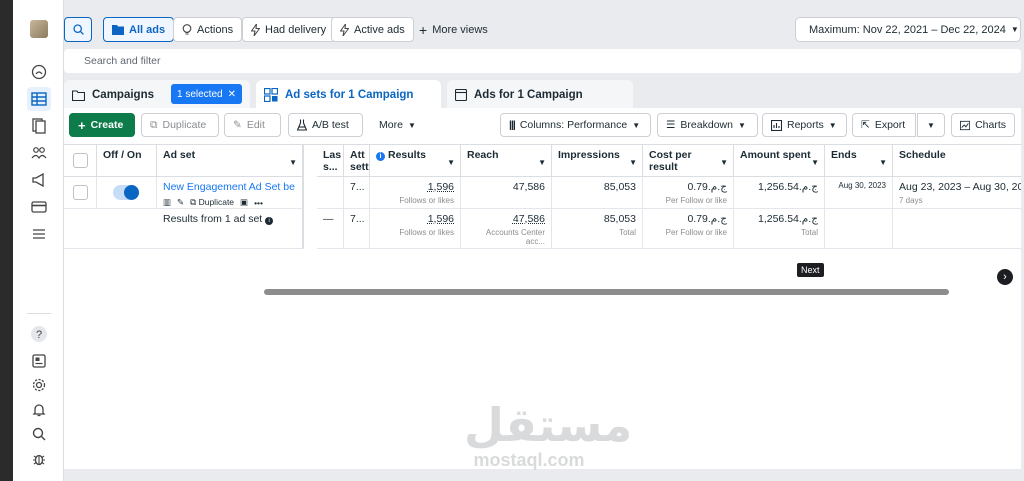 The image size is (1024, 481). What do you see at coordinates (39, 459) in the screenshot?
I see `bug-report-icon` at bounding box center [39, 459].